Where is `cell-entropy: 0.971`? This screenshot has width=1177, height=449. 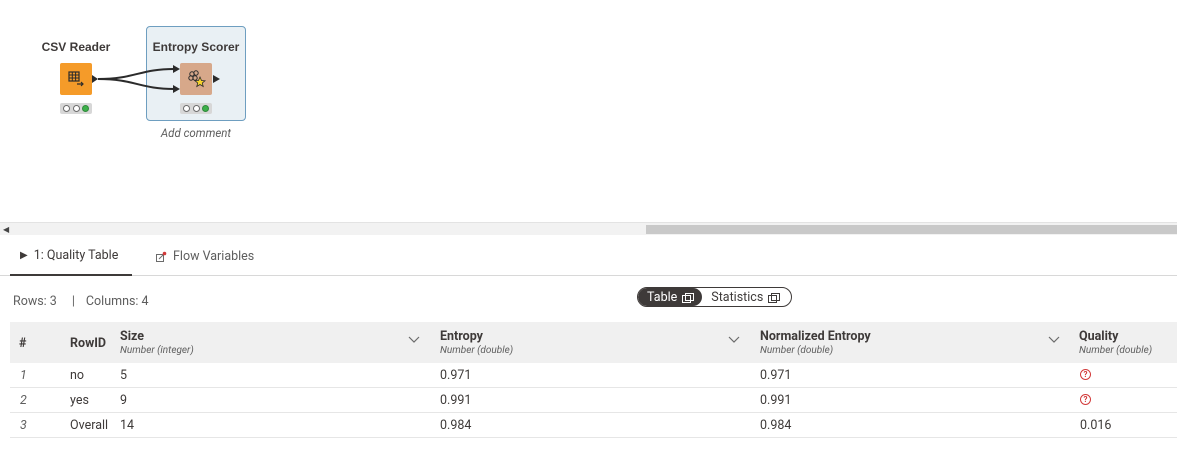
cell-entropy: 0.971 is located at coordinates (456, 375).